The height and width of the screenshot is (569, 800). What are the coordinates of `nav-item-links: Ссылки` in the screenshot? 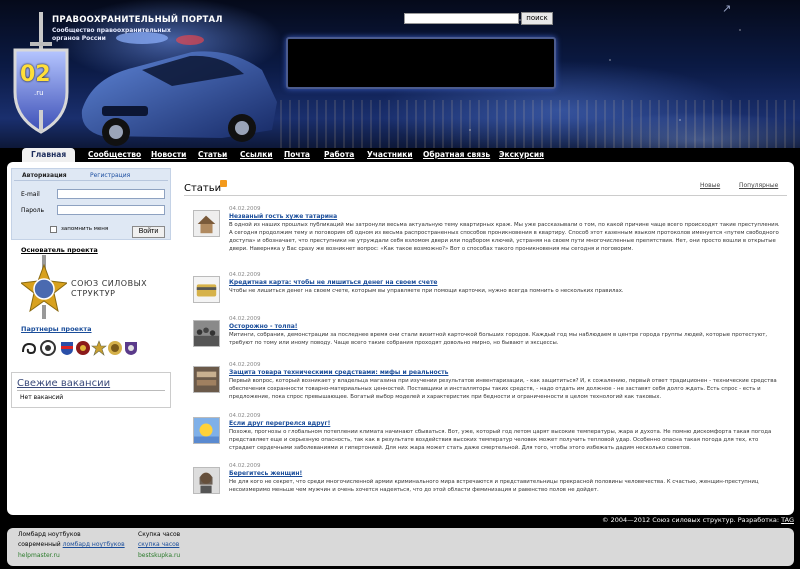 It's located at (256, 155).